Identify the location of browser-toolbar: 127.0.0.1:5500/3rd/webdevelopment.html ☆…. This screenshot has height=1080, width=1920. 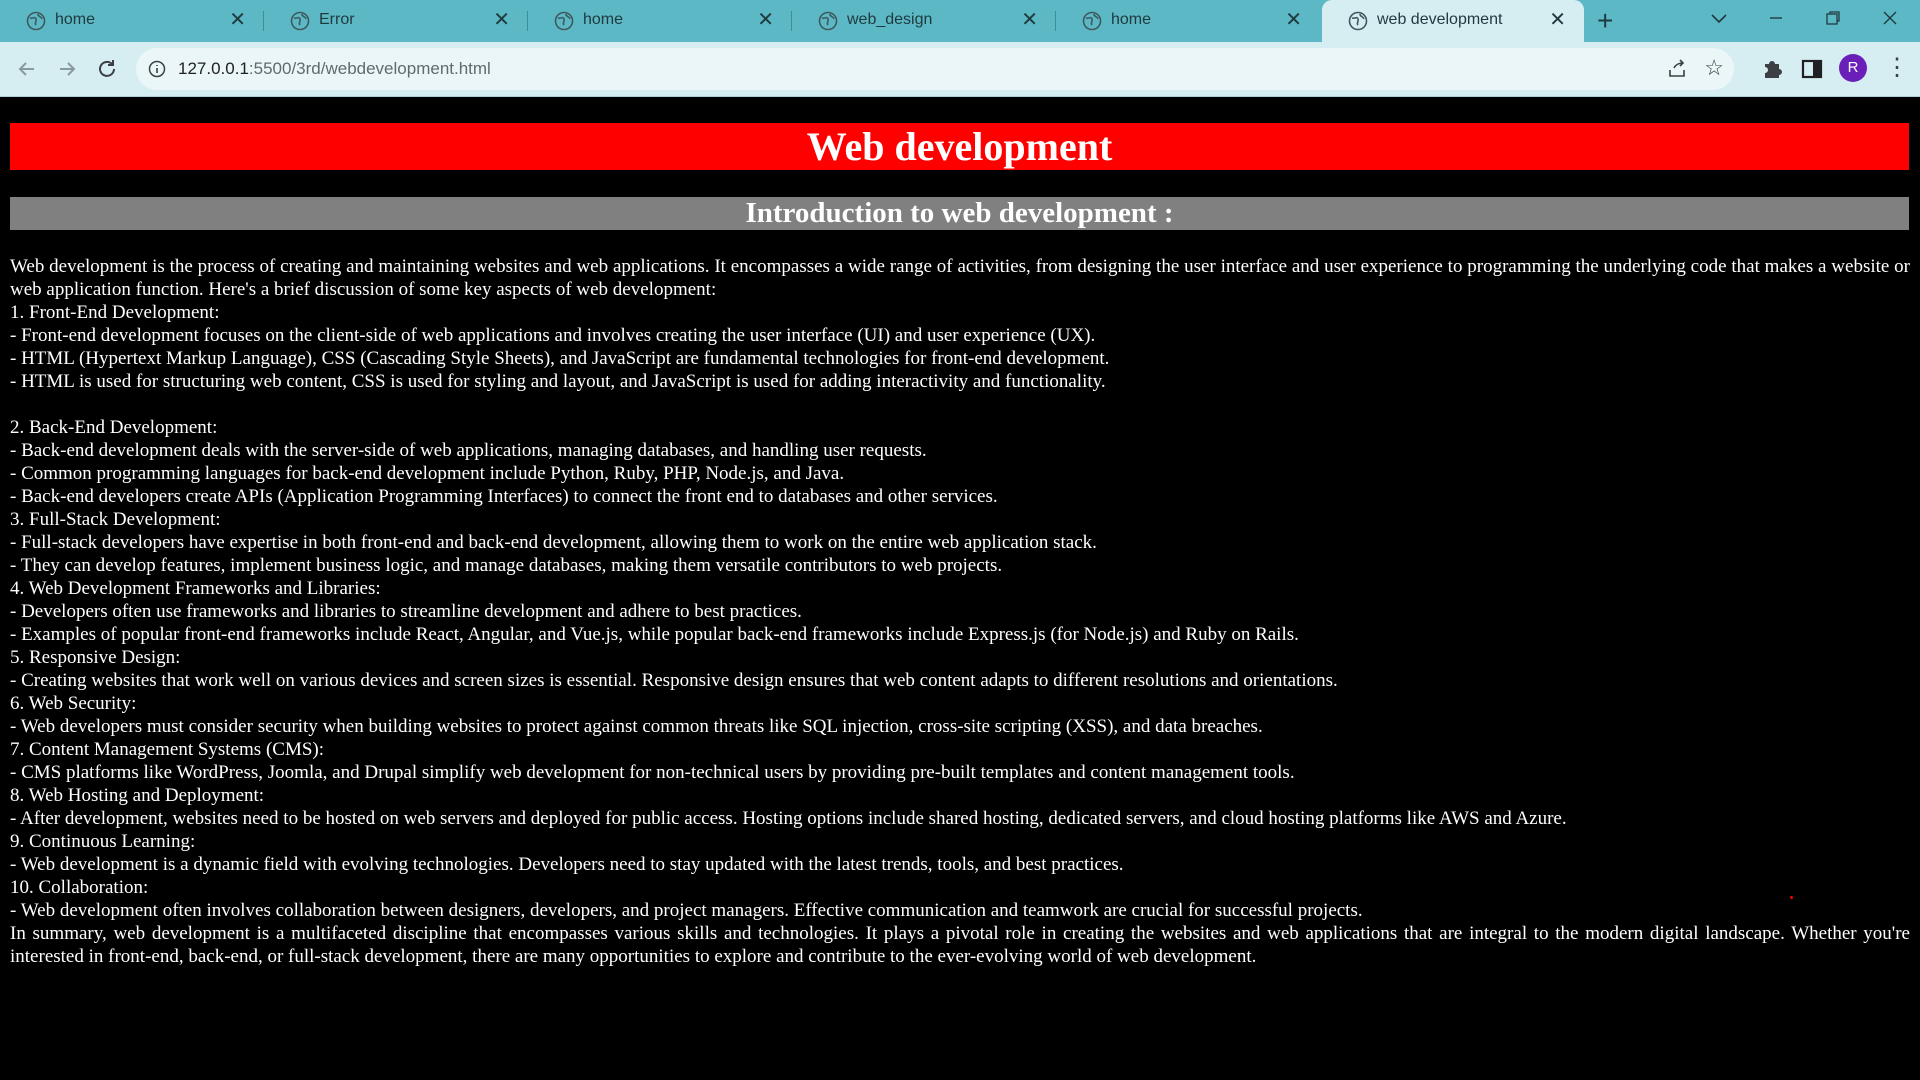
(960, 69).